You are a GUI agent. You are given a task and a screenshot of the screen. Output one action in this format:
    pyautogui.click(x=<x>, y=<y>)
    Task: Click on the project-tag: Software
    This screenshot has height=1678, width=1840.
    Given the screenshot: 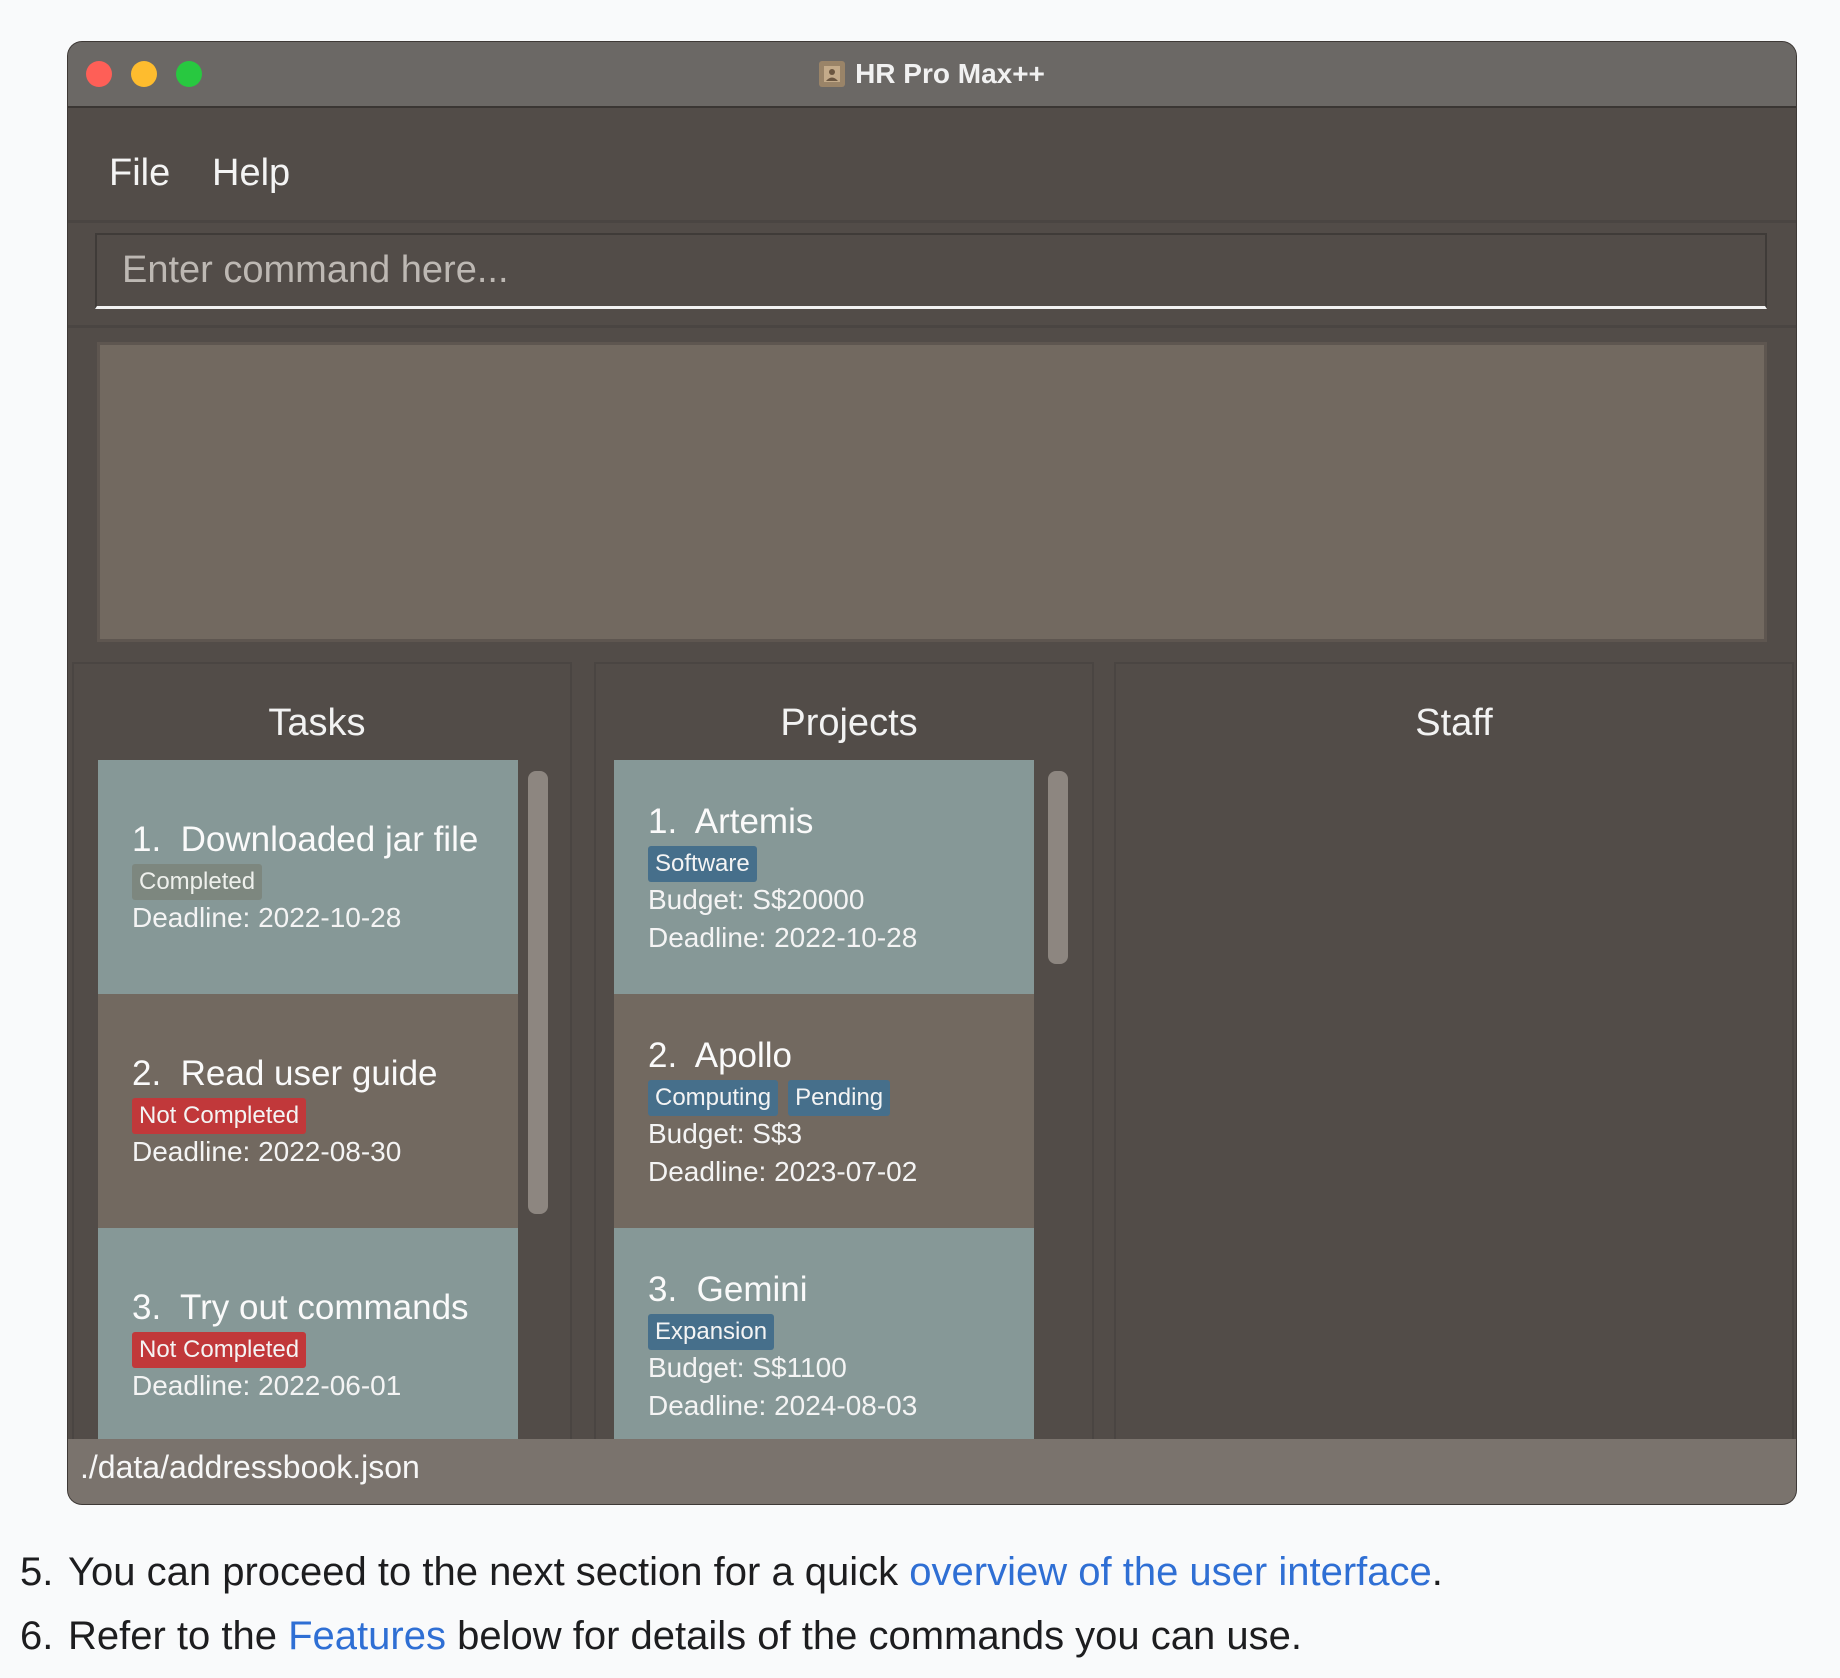 What is the action you would take?
    pyautogui.click(x=702, y=864)
    